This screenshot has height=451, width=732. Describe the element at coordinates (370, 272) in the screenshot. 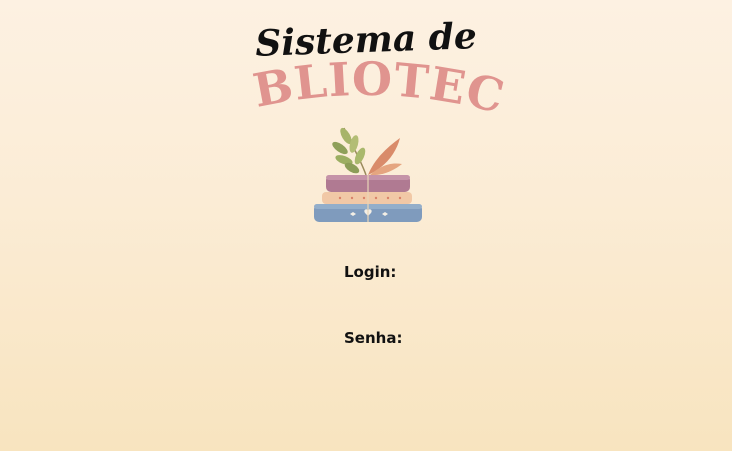

I see `login-label: Login:` at that location.